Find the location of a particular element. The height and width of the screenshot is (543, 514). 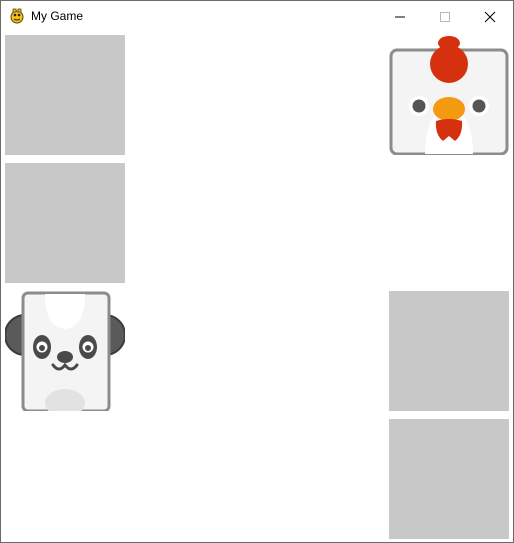

minimize-icon is located at coordinates (399, 16).